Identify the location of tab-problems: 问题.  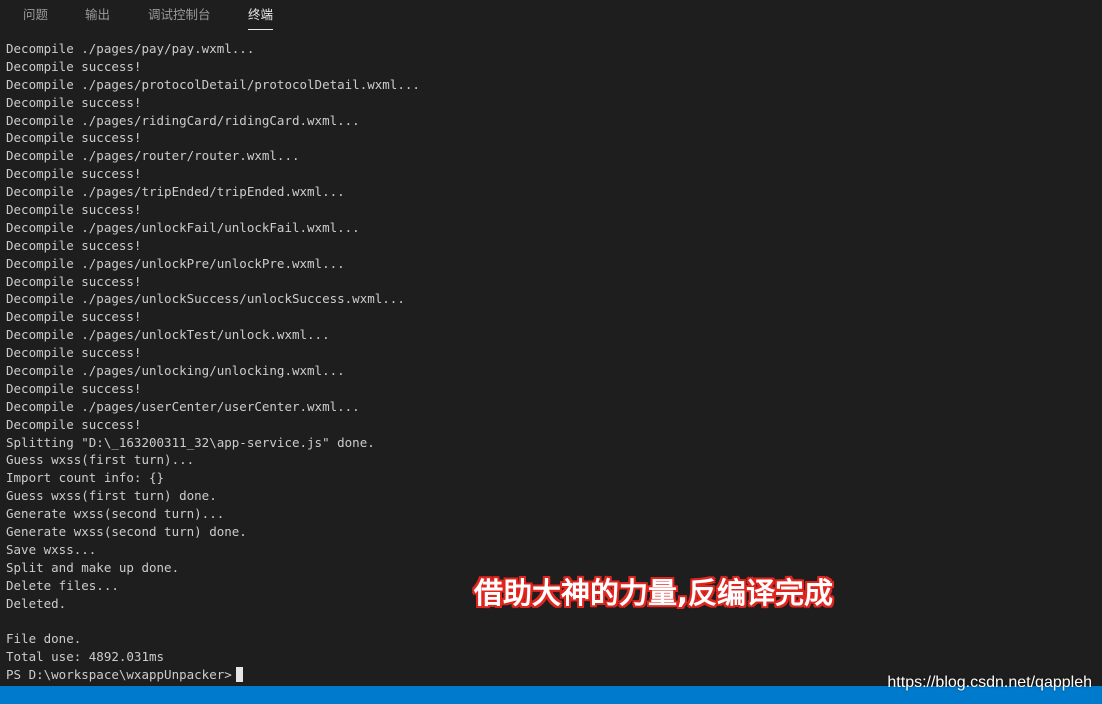
(35, 15).